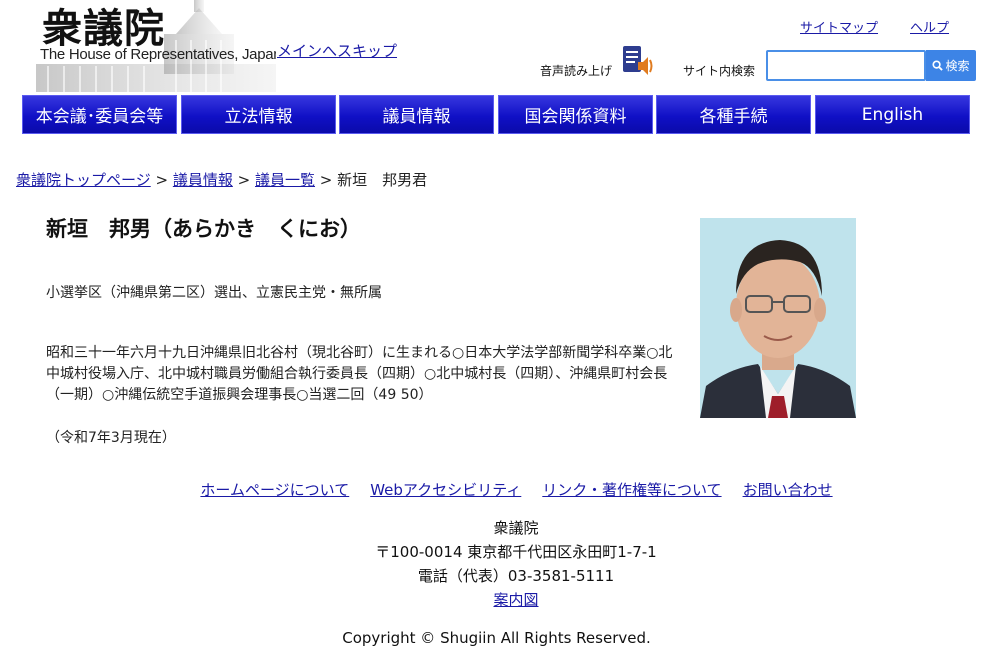 The width and height of the screenshot is (993, 662). Describe the element at coordinates (203, 229) in the screenshot. I see `member-name: 新垣 邦男（あらかき くにお）` at that location.